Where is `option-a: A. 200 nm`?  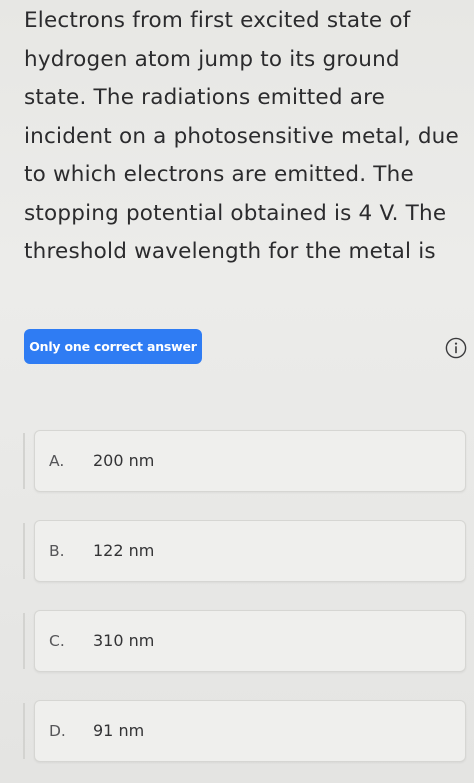 option-a: A. 200 nm is located at coordinates (244, 461).